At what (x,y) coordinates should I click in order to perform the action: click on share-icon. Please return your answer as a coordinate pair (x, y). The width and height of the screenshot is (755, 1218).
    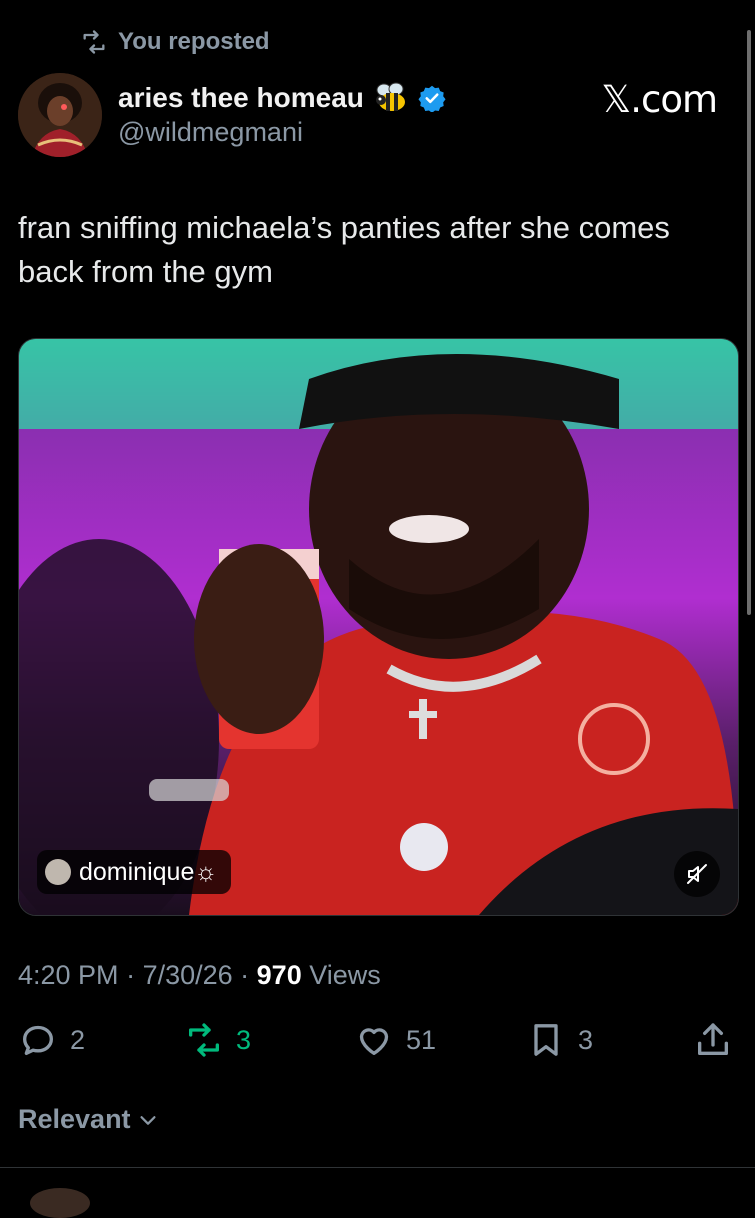
    Looking at the image, I should click on (713, 1039).